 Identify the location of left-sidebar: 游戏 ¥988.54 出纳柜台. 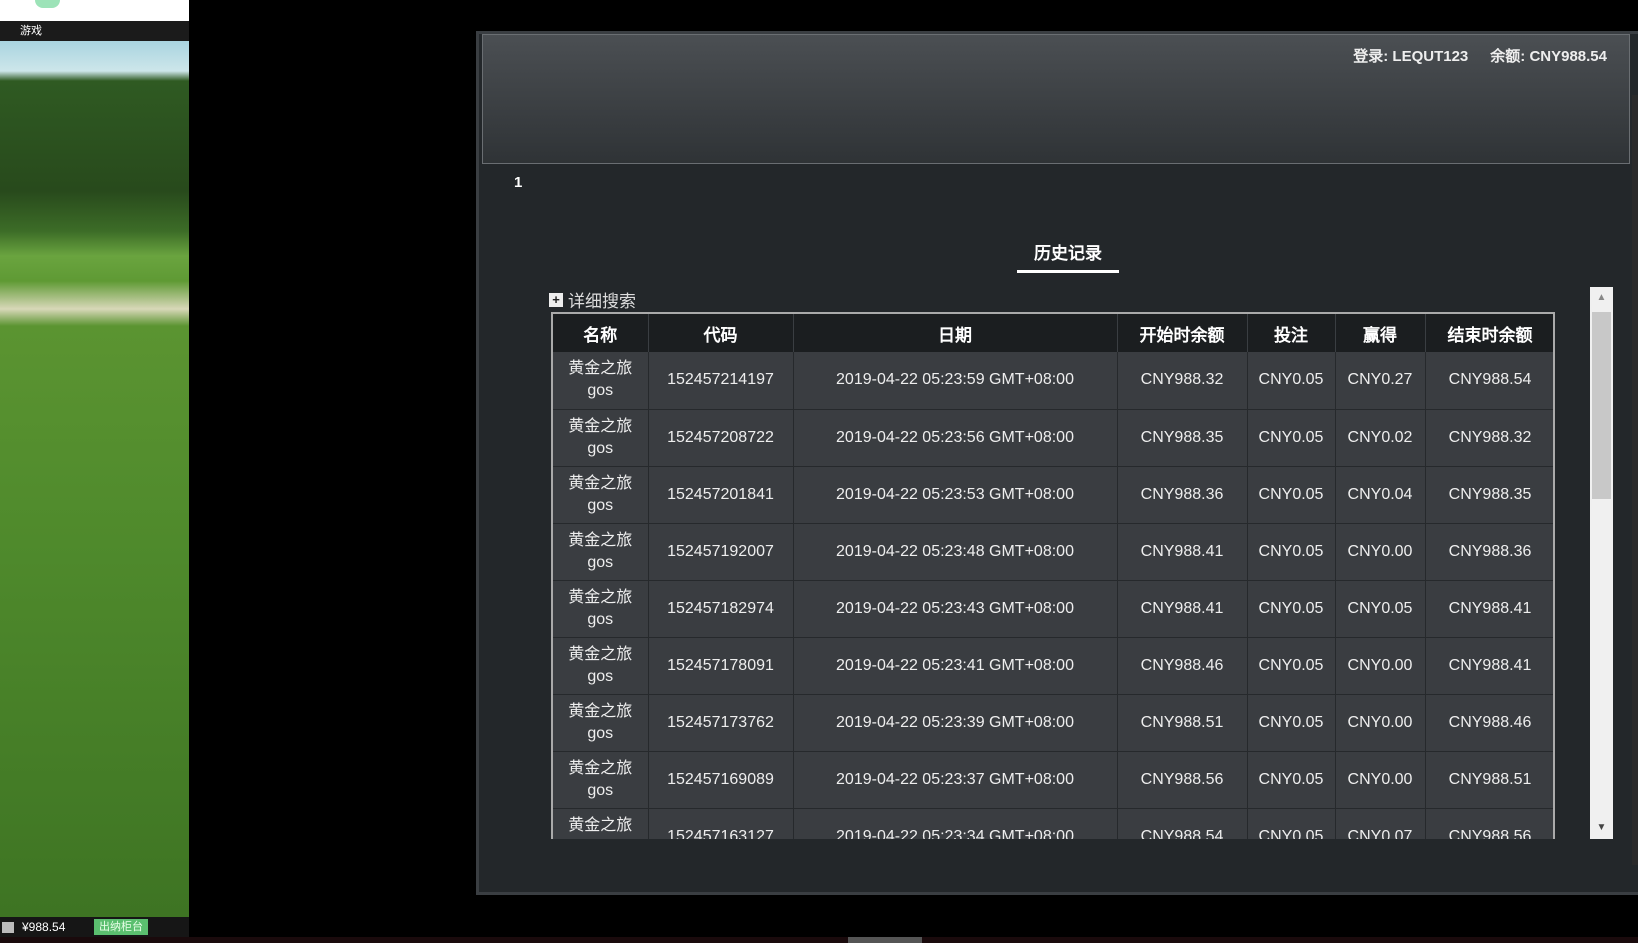
(94, 468).